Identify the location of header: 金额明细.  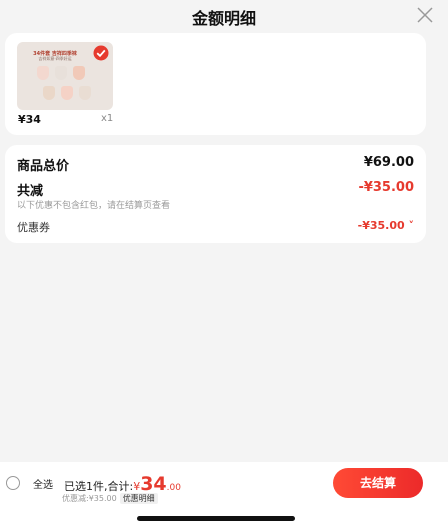
(224, 15).